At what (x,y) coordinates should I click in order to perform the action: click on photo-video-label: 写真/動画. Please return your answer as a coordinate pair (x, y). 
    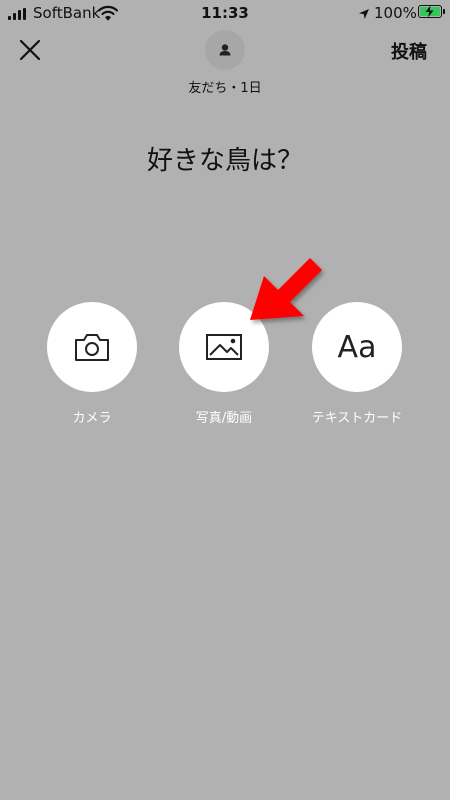
    Looking at the image, I should click on (224, 418).